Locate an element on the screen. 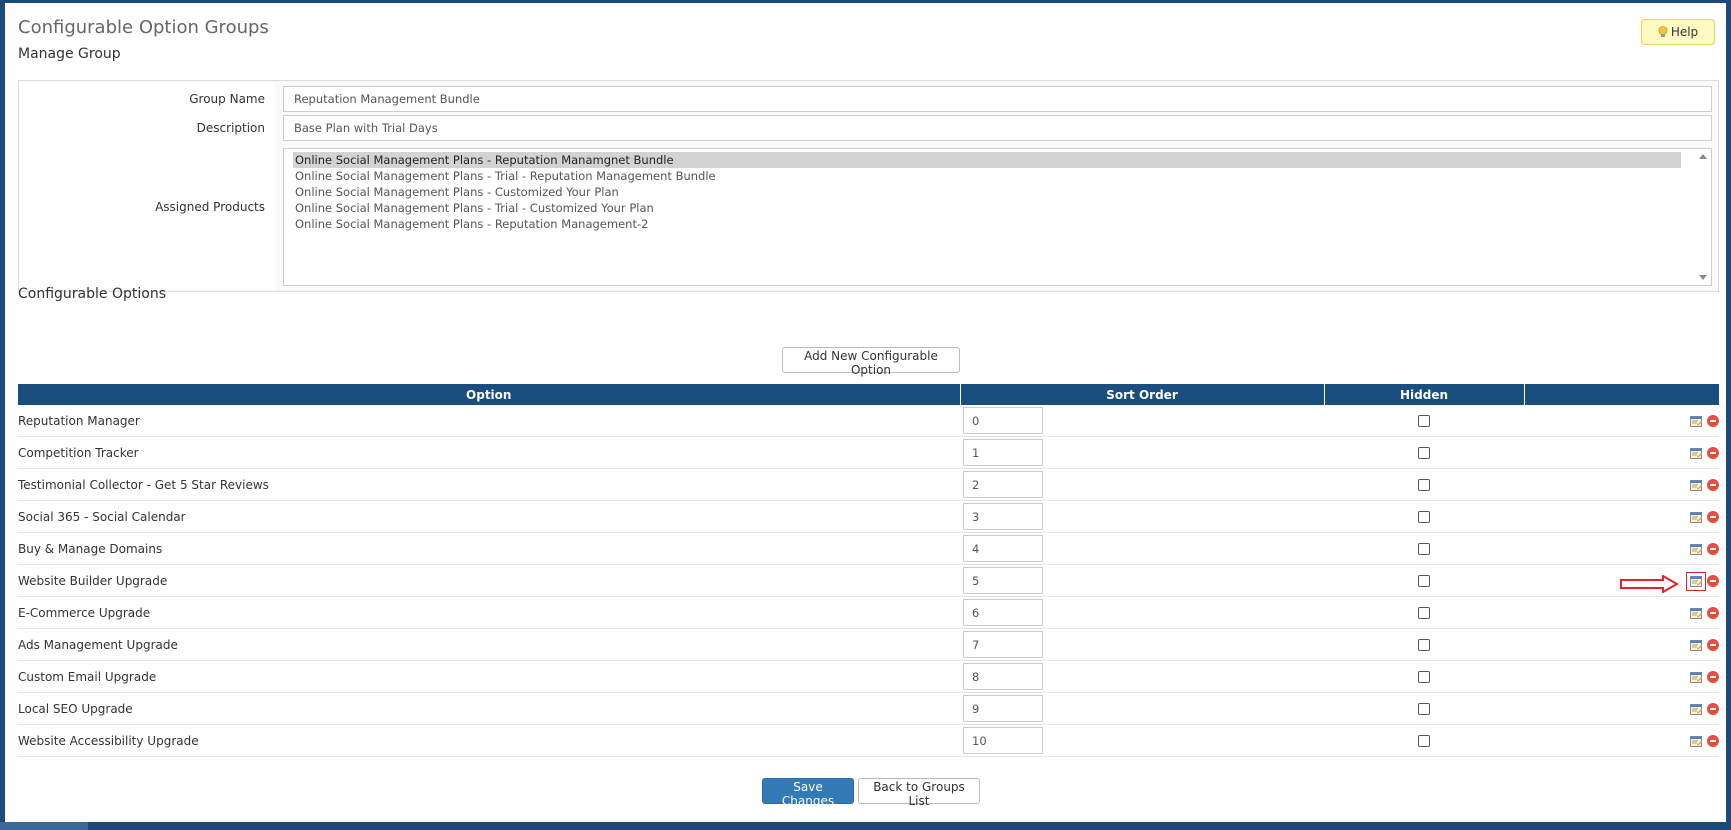 This screenshot has height=830, width=1731. description-label: Description is located at coordinates (230, 128).